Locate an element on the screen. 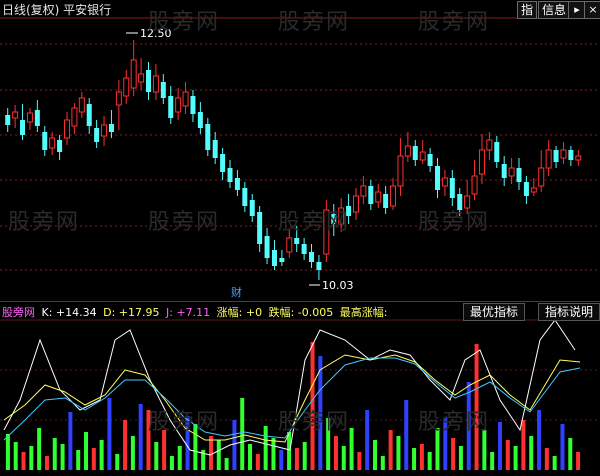 This screenshot has height=476, width=600. max-rise-label: 最高涨幅: is located at coordinates (363, 312).